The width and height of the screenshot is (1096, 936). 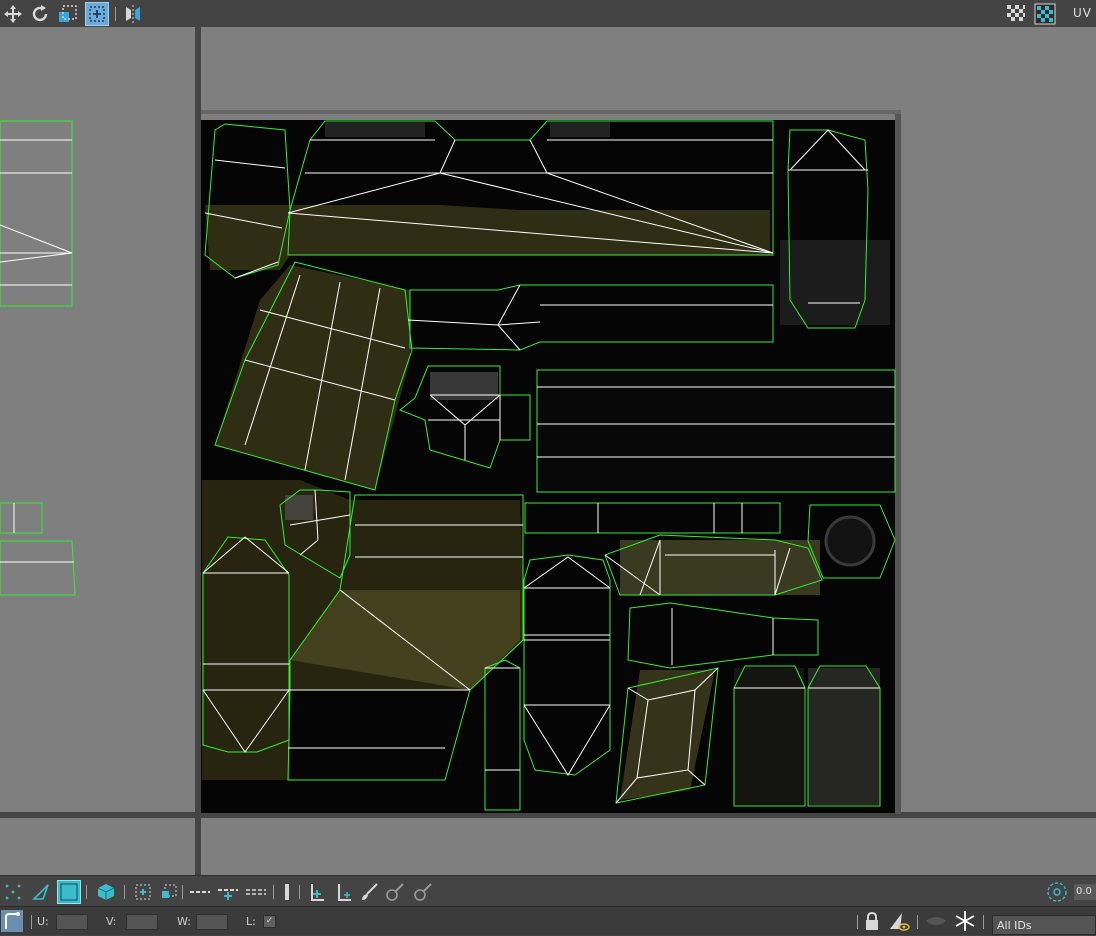 What do you see at coordinates (41, 892) in the screenshot?
I see `edge-mode-icon` at bounding box center [41, 892].